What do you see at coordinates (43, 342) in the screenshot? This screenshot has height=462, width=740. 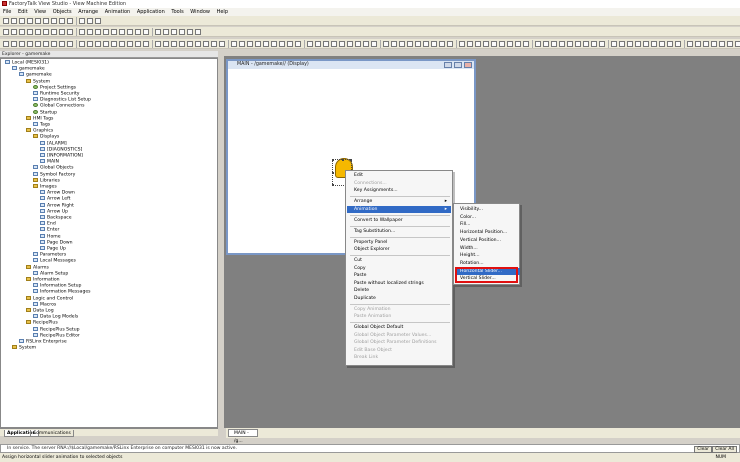 I see `tree-item: RSLinx Enterprise` at bounding box center [43, 342].